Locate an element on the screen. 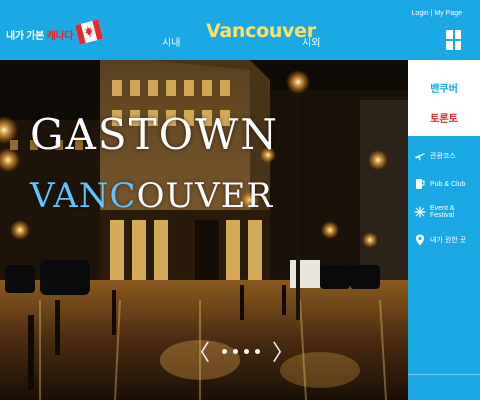 The height and width of the screenshot is (400, 480). sidebar-item-place: 내가 원한 곳 is located at coordinates (444, 240).